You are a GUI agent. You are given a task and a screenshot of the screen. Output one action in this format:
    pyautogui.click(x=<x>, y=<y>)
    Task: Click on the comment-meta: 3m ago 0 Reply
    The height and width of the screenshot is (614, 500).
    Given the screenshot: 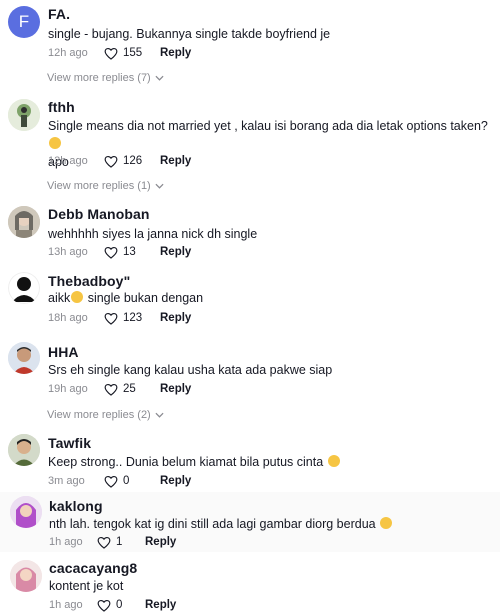 What is the action you would take?
    pyautogui.click(x=119, y=481)
    